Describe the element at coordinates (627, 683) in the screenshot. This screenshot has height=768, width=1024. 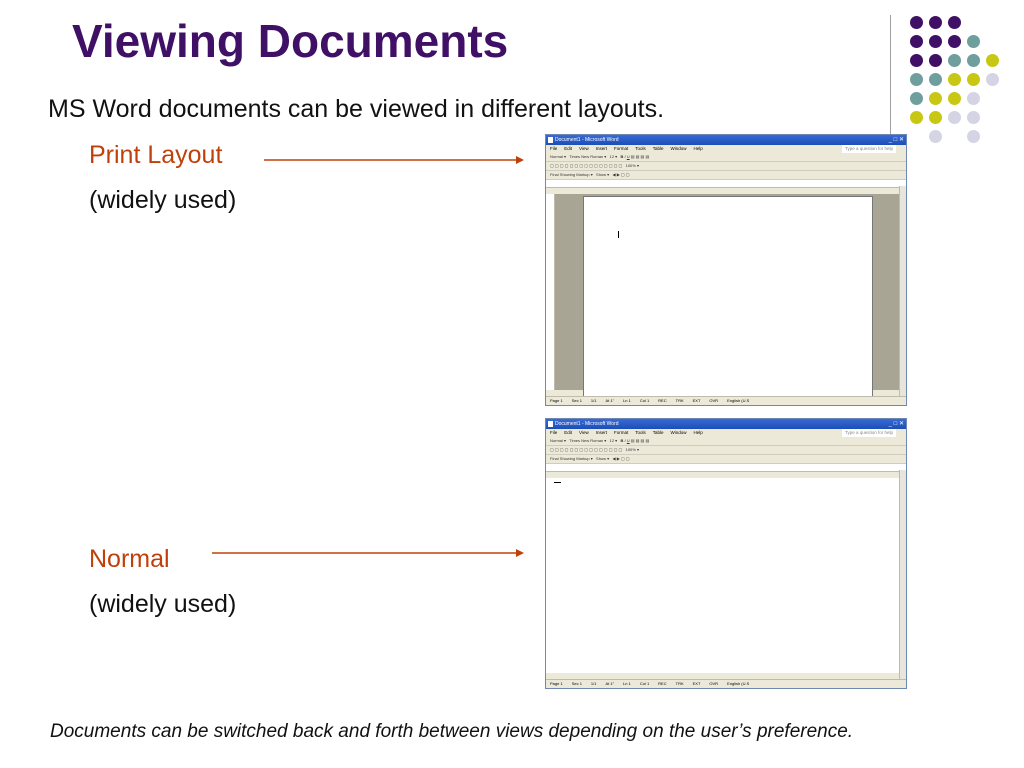
I see `status-item: Ln 1` at that location.